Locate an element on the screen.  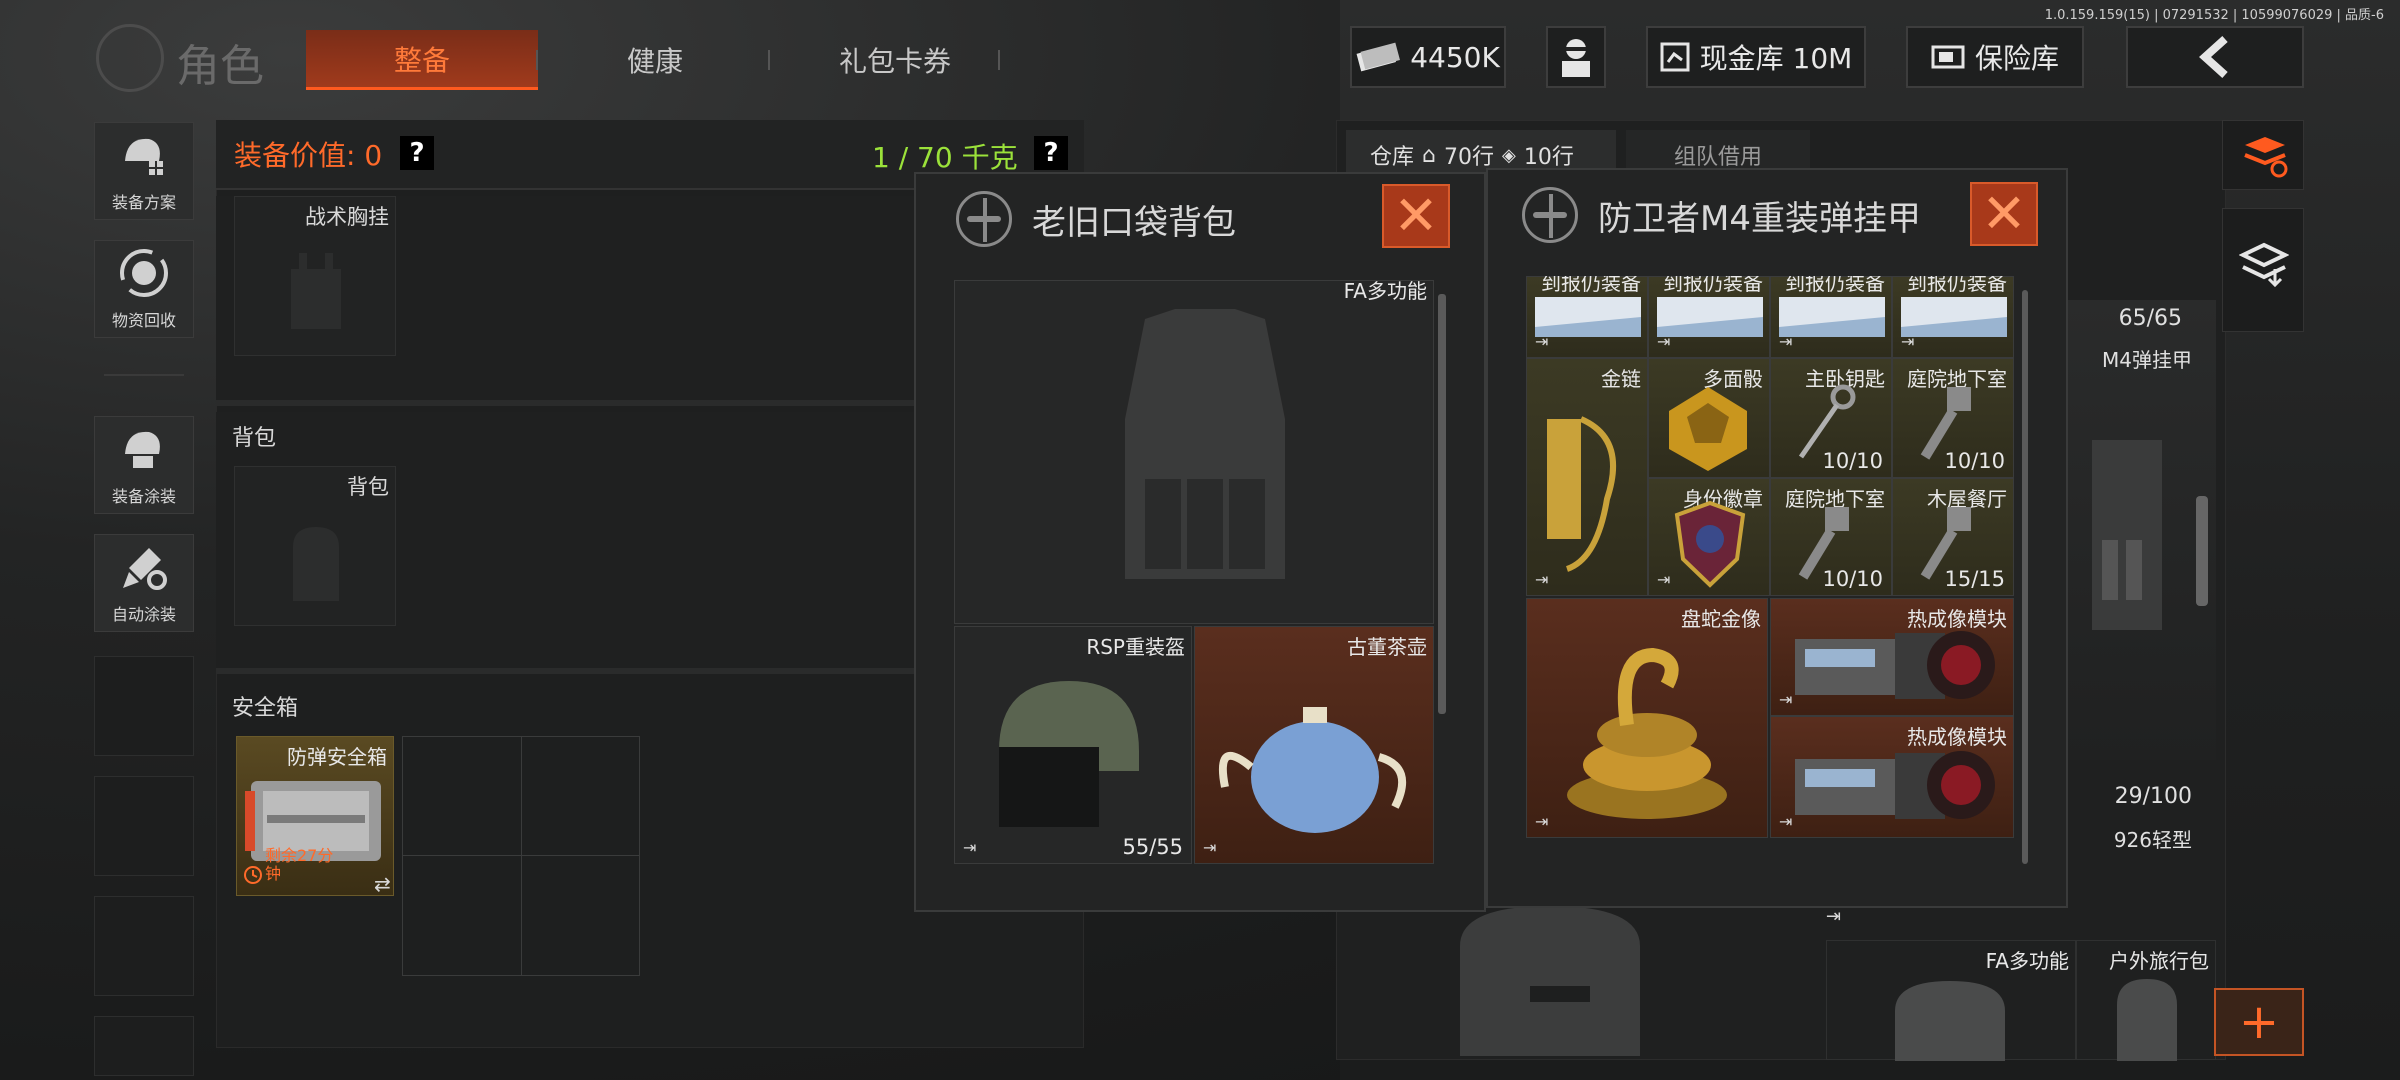
trader-icon is located at coordinates (1576, 58).